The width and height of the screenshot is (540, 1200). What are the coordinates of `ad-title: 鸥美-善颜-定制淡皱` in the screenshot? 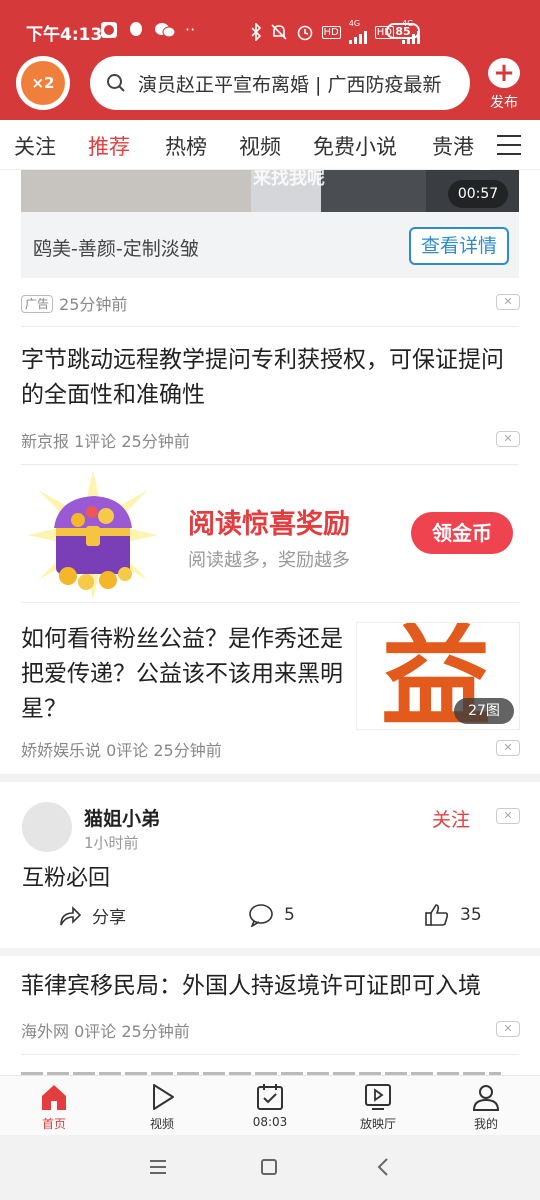 It's located at (116, 249).